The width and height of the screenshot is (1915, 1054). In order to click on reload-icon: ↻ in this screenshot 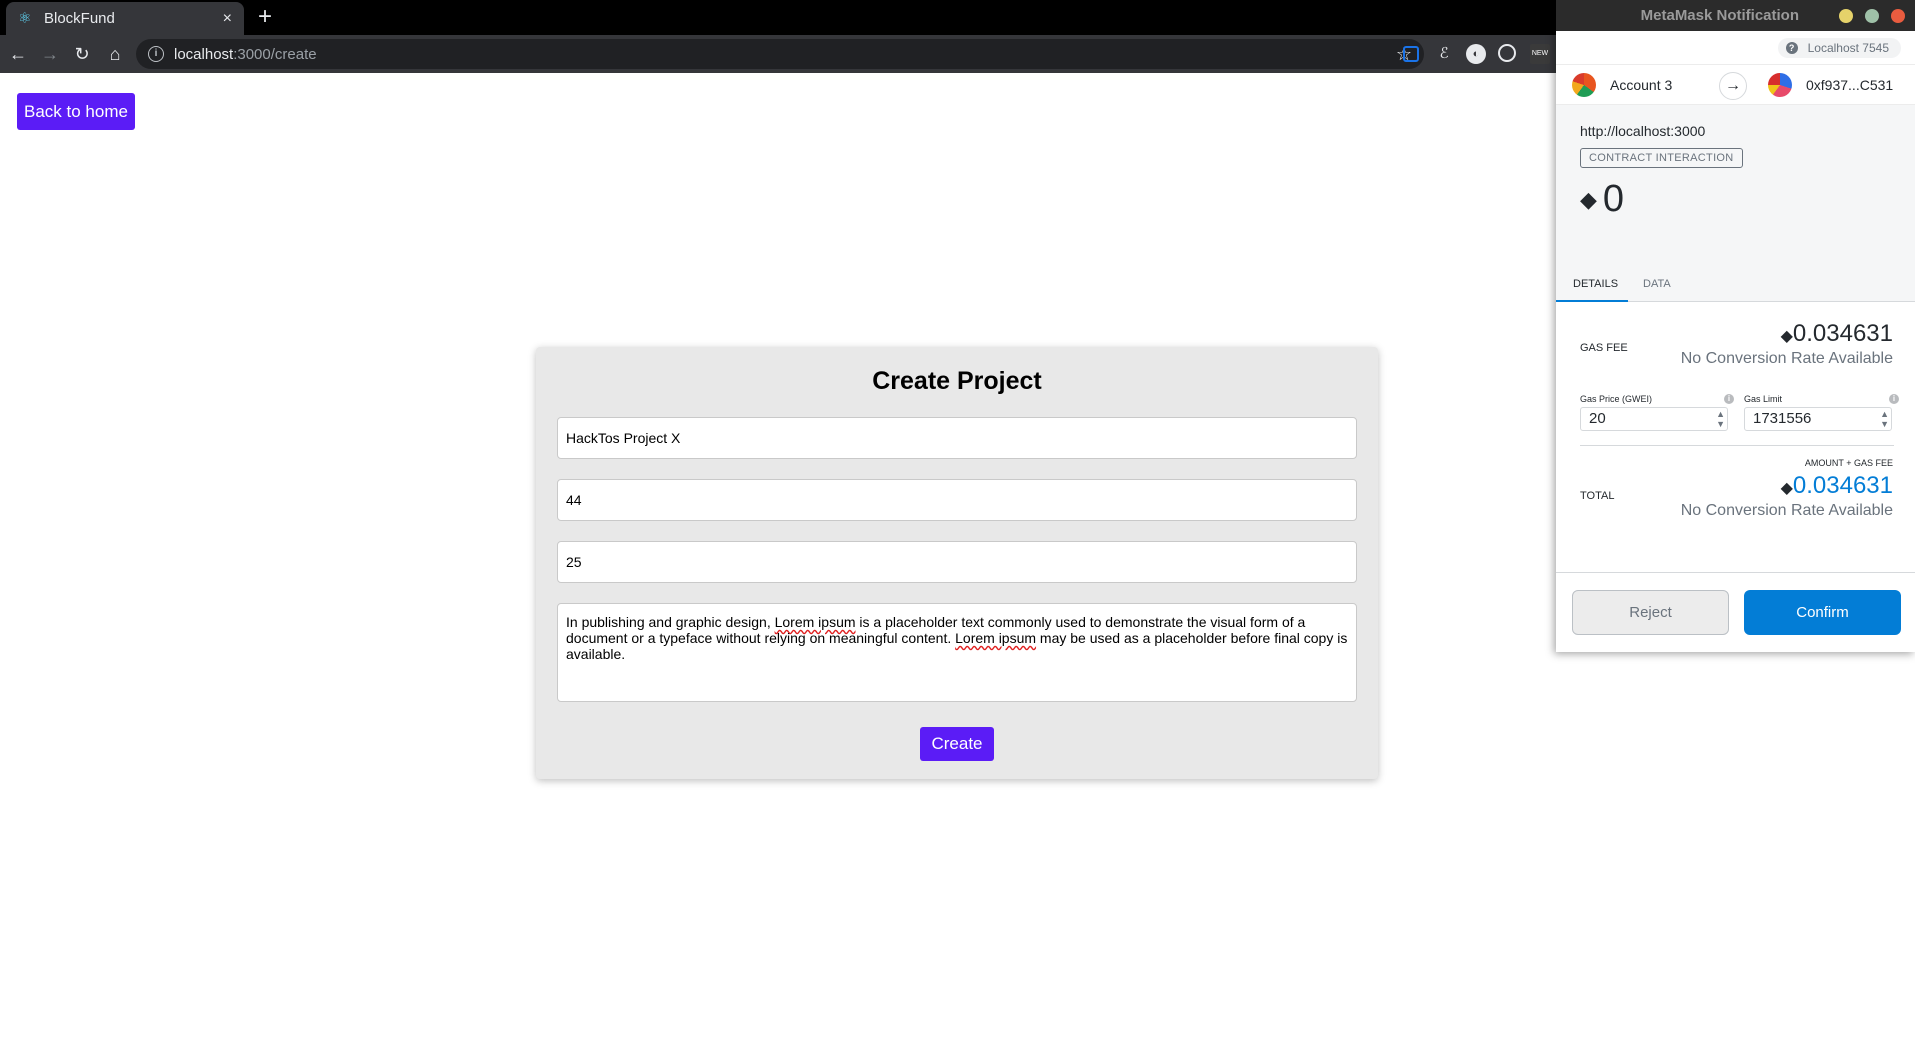, I will do `click(82, 54)`.